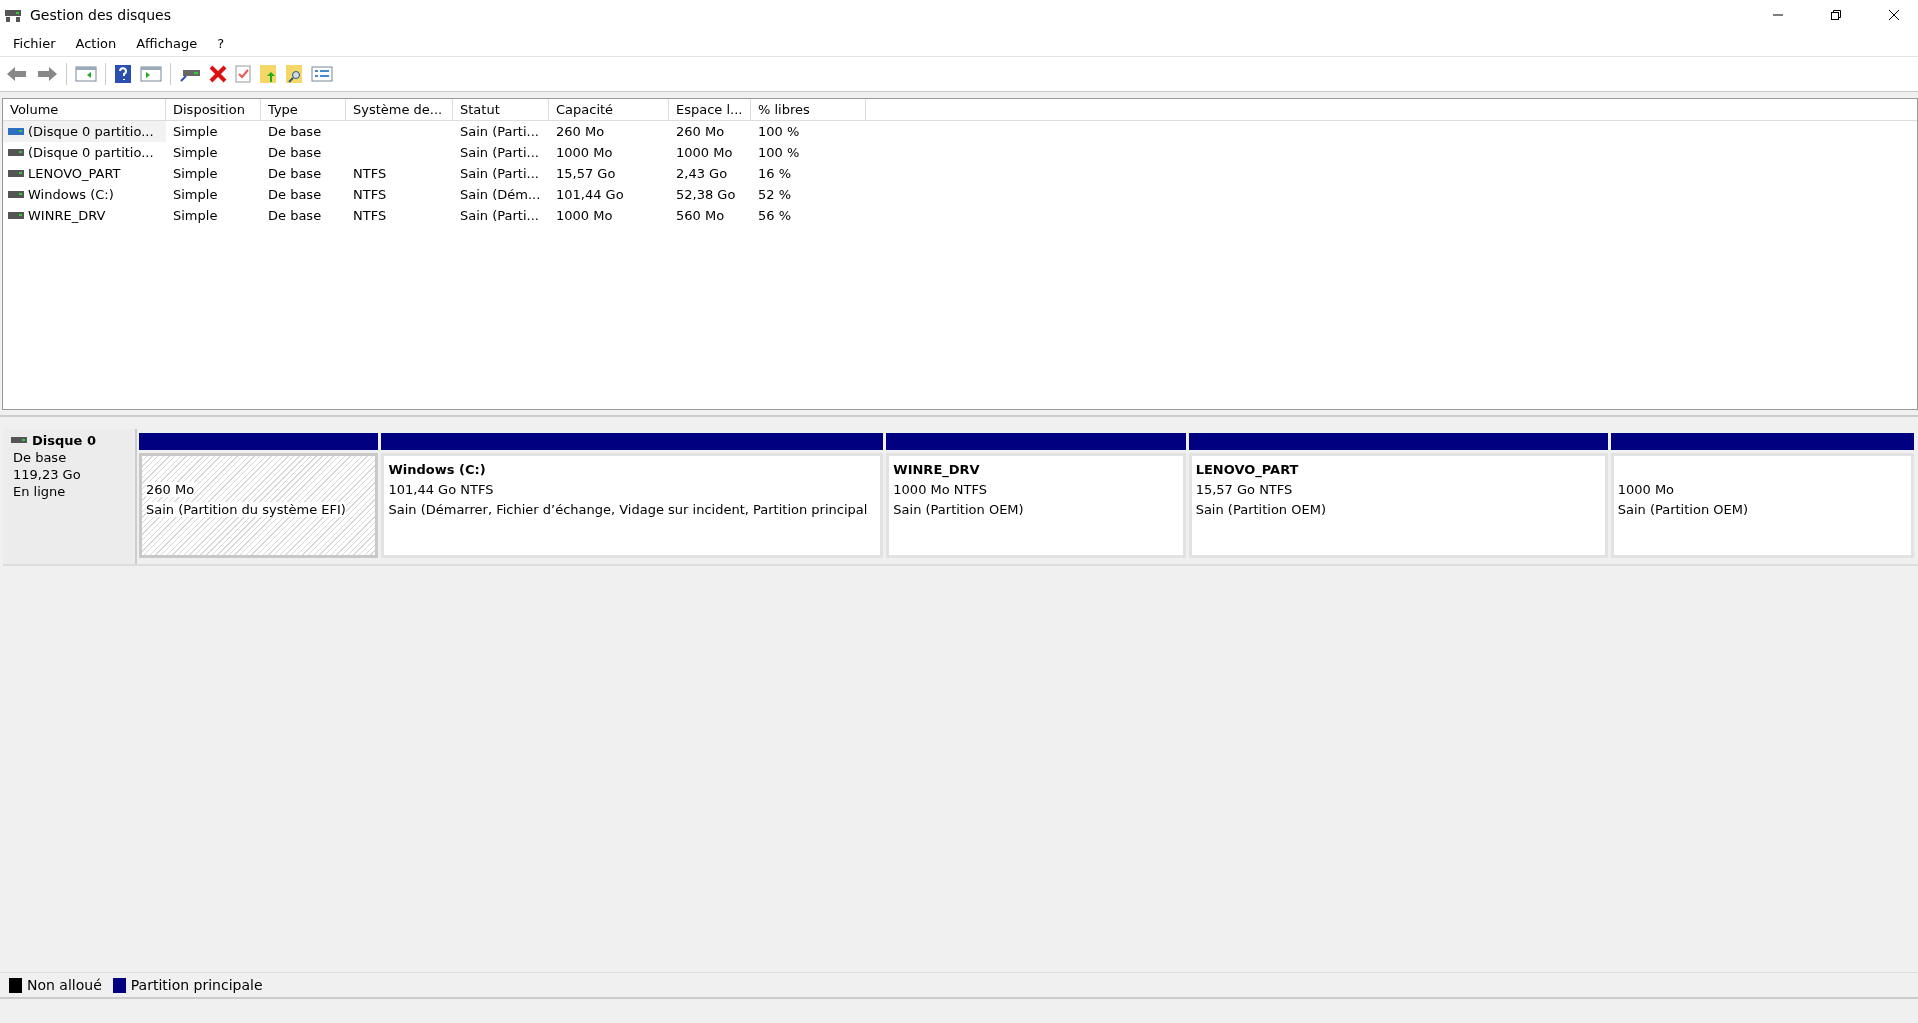 The image size is (1918, 1023). I want to click on partition-block: 260 Mo Sain (Partition du système EFI), so click(259, 505).